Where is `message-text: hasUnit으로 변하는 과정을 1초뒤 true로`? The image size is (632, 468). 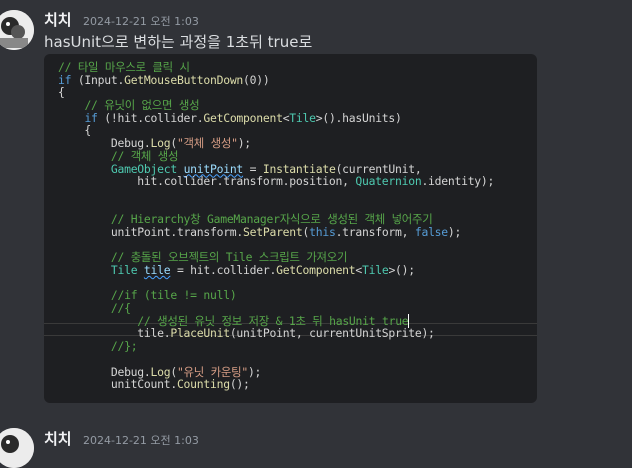
message-text: hasUnit으로 변하는 과정을 1초뒤 true로 is located at coordinates (178, 42).